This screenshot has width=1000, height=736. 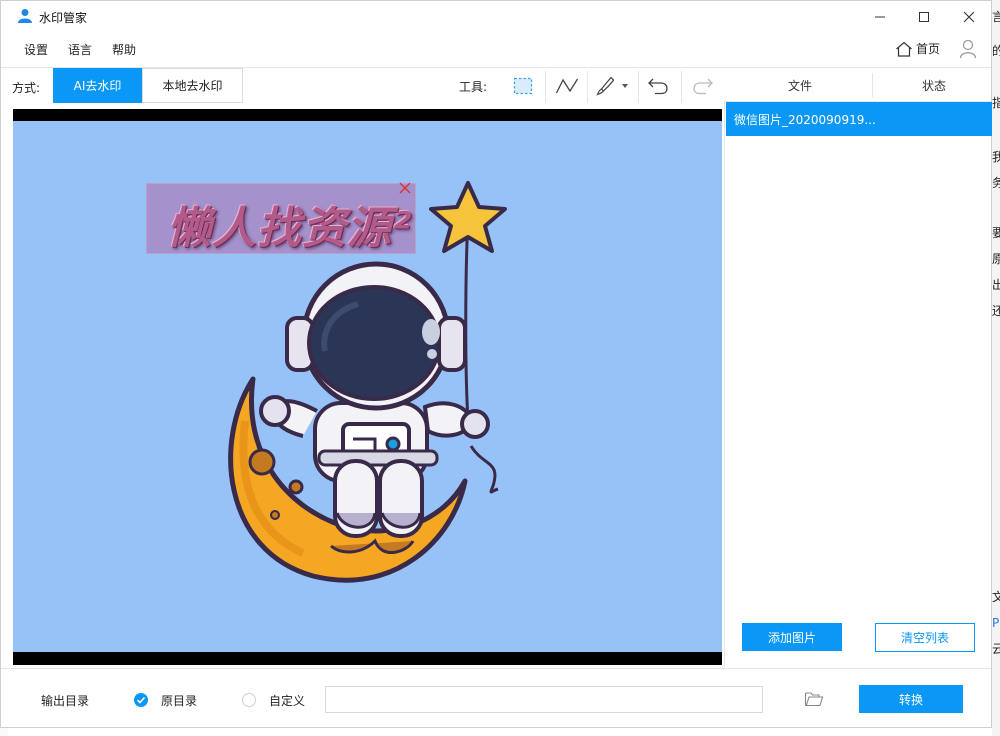 I want to click on bg-char: 言, so click(x=996, y=17).